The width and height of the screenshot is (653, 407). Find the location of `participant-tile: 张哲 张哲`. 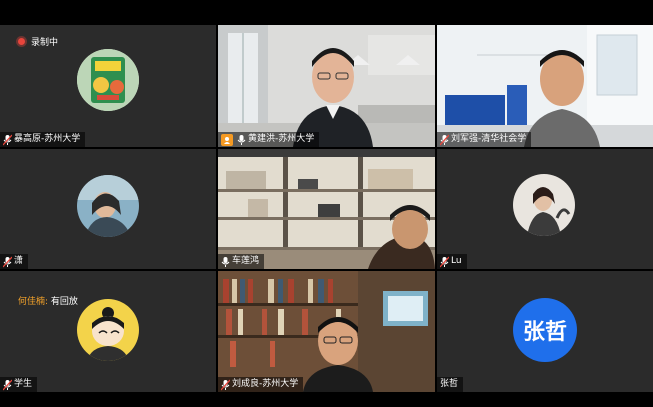

participant-tile: 张哲 张哲 is located at coordinates (545, 331).